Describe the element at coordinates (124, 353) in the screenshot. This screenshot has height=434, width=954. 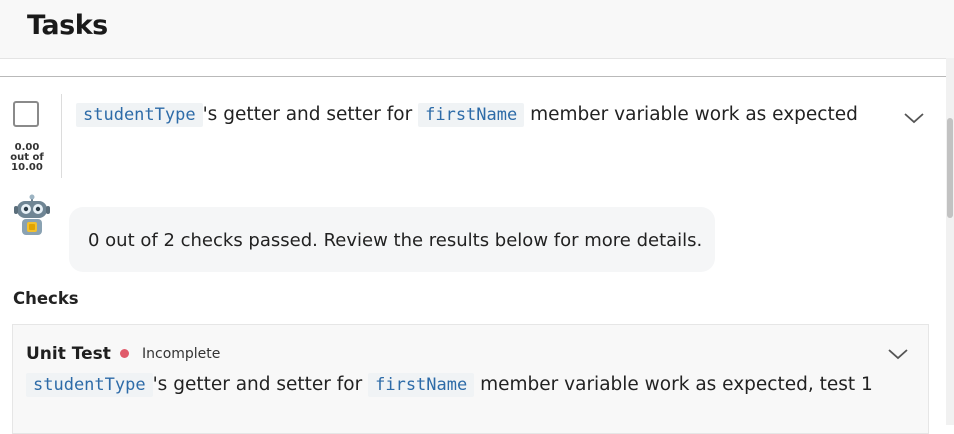
I see `status-dot` at that location.